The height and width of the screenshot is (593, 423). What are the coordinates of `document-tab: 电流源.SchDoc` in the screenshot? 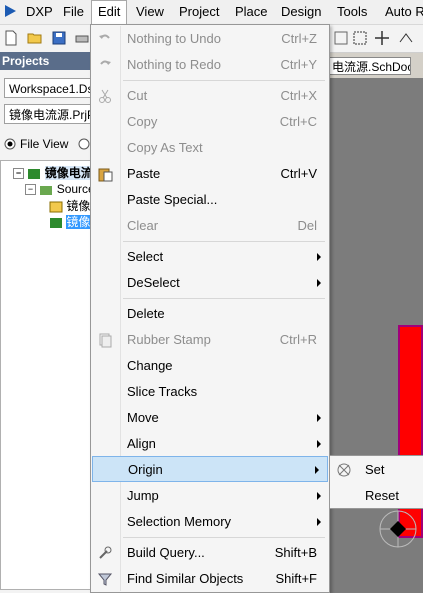 It's located at (370, 66).